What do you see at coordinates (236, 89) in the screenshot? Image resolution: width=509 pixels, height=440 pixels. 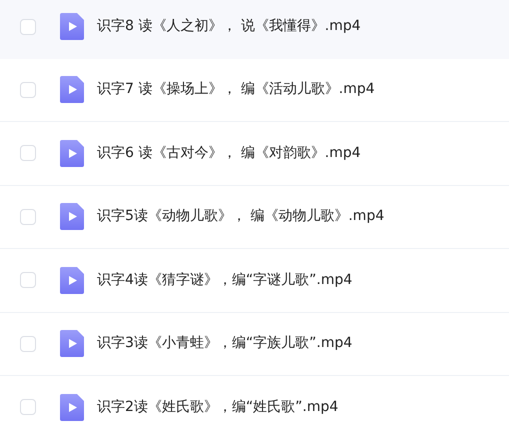 I see `file-name: 识字7 读《操场上》， 编《活动儿歌》.mp4` at bounding box center [236, 89].